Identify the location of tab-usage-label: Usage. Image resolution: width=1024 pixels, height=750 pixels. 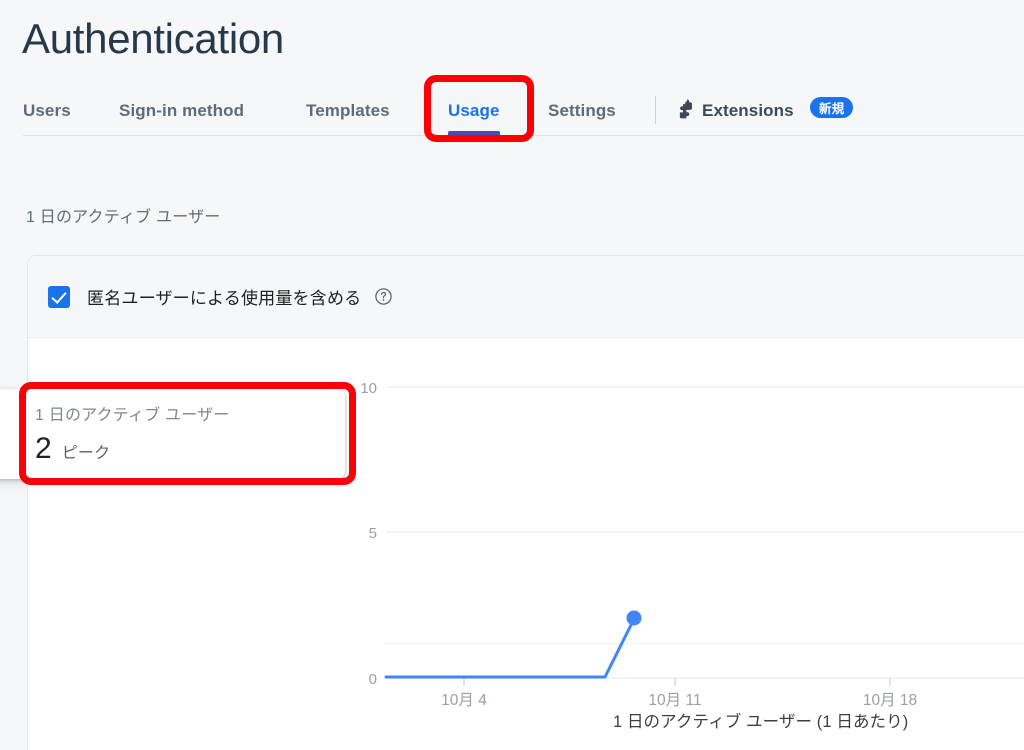
(474, 110).